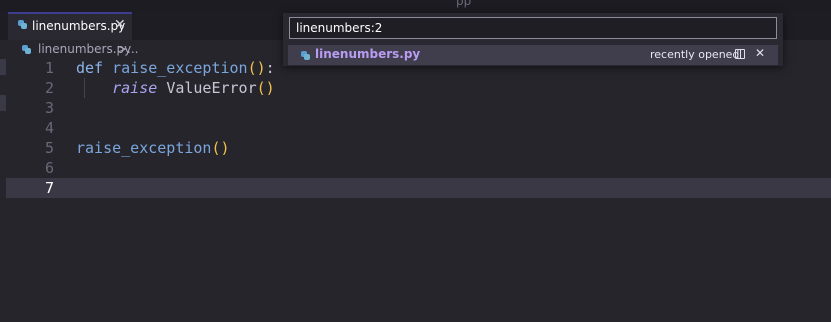 The image size is (831, 322). Describe the element at coordinates (418, 148) in the screenshot. I see `code-line: 5 raise_exception()` at that location.